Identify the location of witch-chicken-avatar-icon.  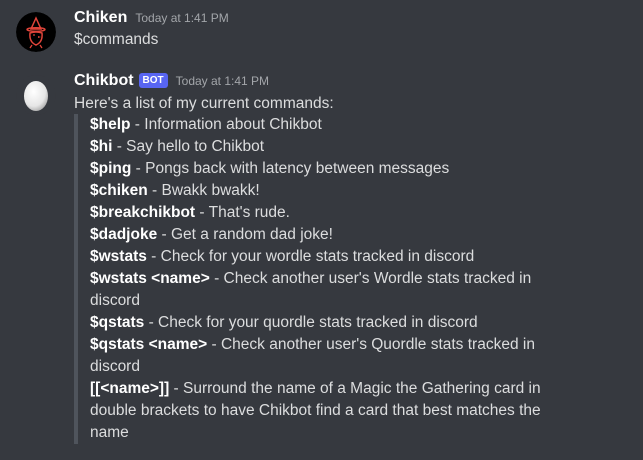
(36, 32).